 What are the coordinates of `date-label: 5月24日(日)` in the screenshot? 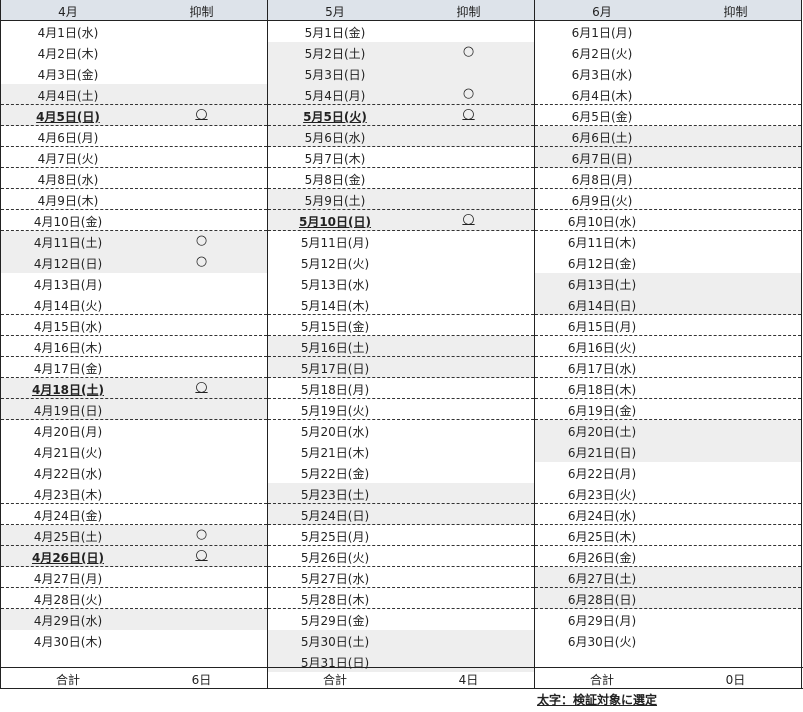 It's located at (335, 516).